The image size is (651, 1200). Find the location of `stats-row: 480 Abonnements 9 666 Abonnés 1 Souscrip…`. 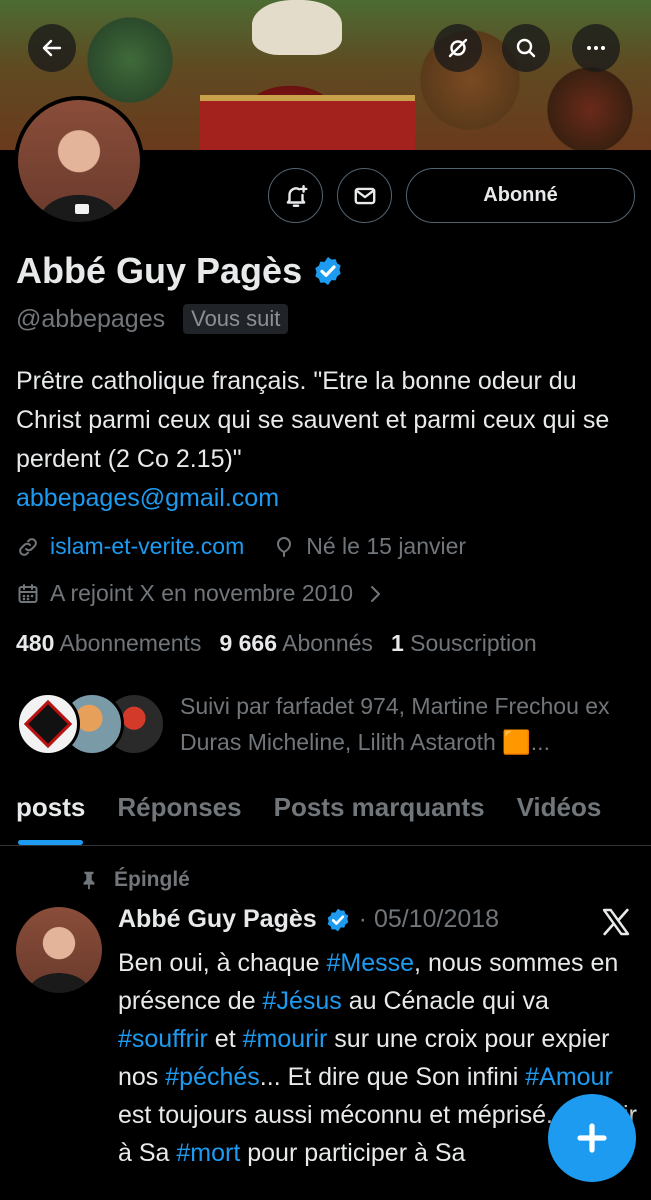

stats-row: 480 Abonnements 9 666 Abonnés 1 Souscrip… is located at coordinates (285, 643).